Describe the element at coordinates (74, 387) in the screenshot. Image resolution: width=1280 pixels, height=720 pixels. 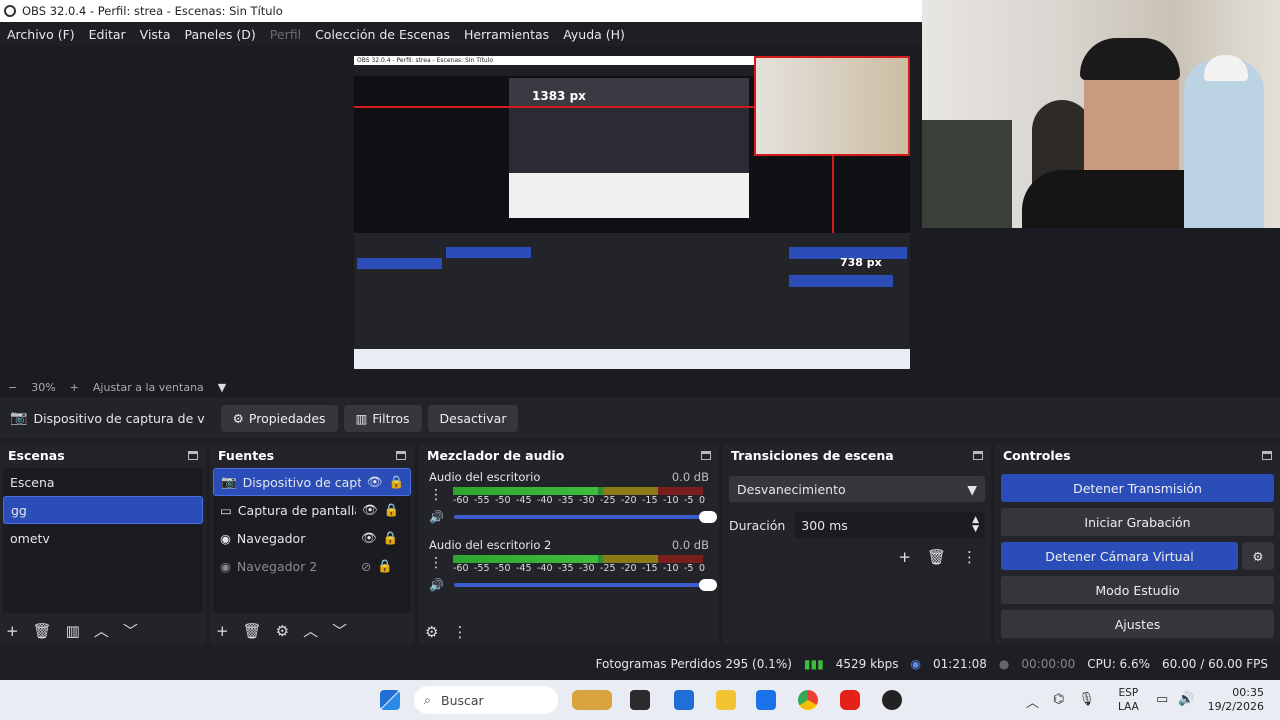
I see `zoom-in-button: +` at that location.